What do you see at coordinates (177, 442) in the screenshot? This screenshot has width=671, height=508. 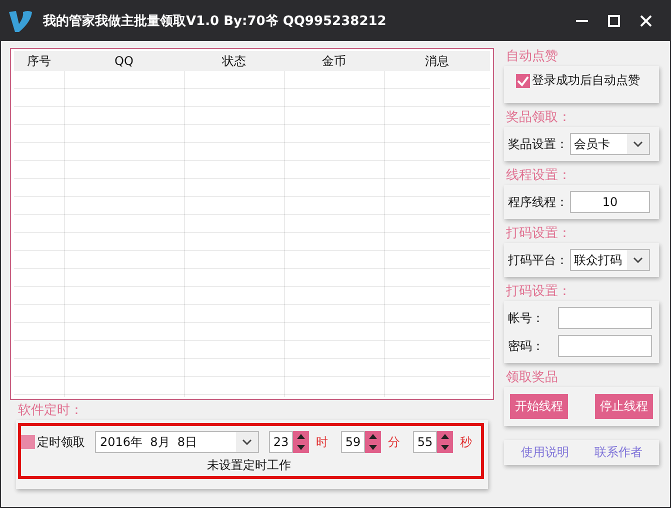 I see `date-picker: 2016年 8月 8日` at bounding box center [177, 442].